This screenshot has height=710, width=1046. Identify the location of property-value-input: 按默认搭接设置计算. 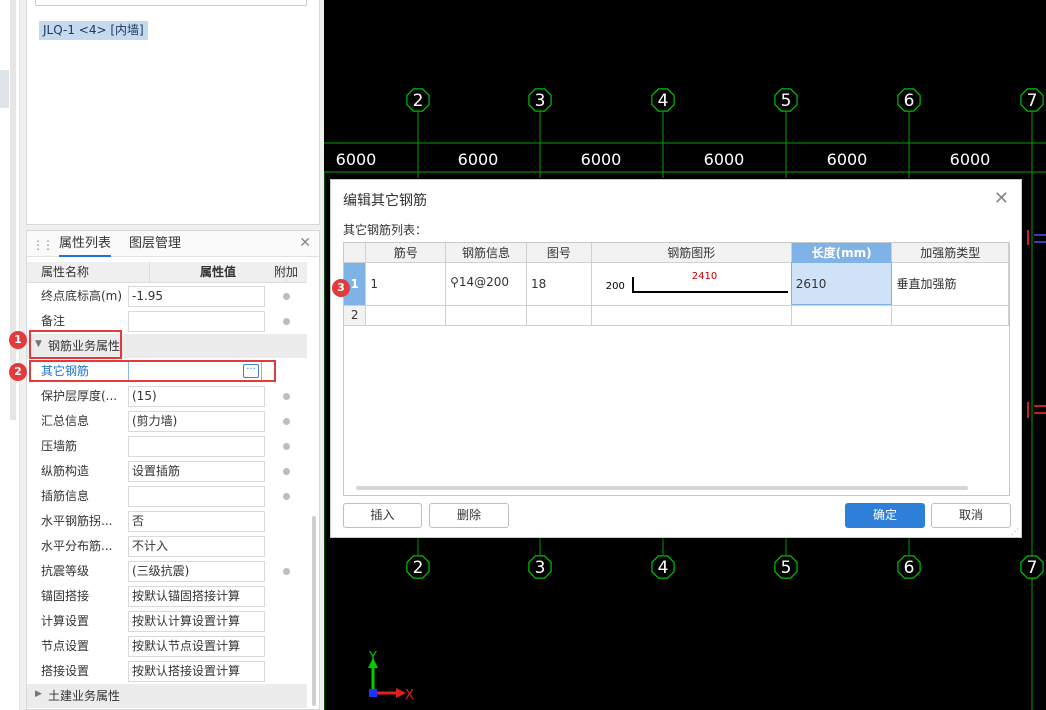
(196, 671).